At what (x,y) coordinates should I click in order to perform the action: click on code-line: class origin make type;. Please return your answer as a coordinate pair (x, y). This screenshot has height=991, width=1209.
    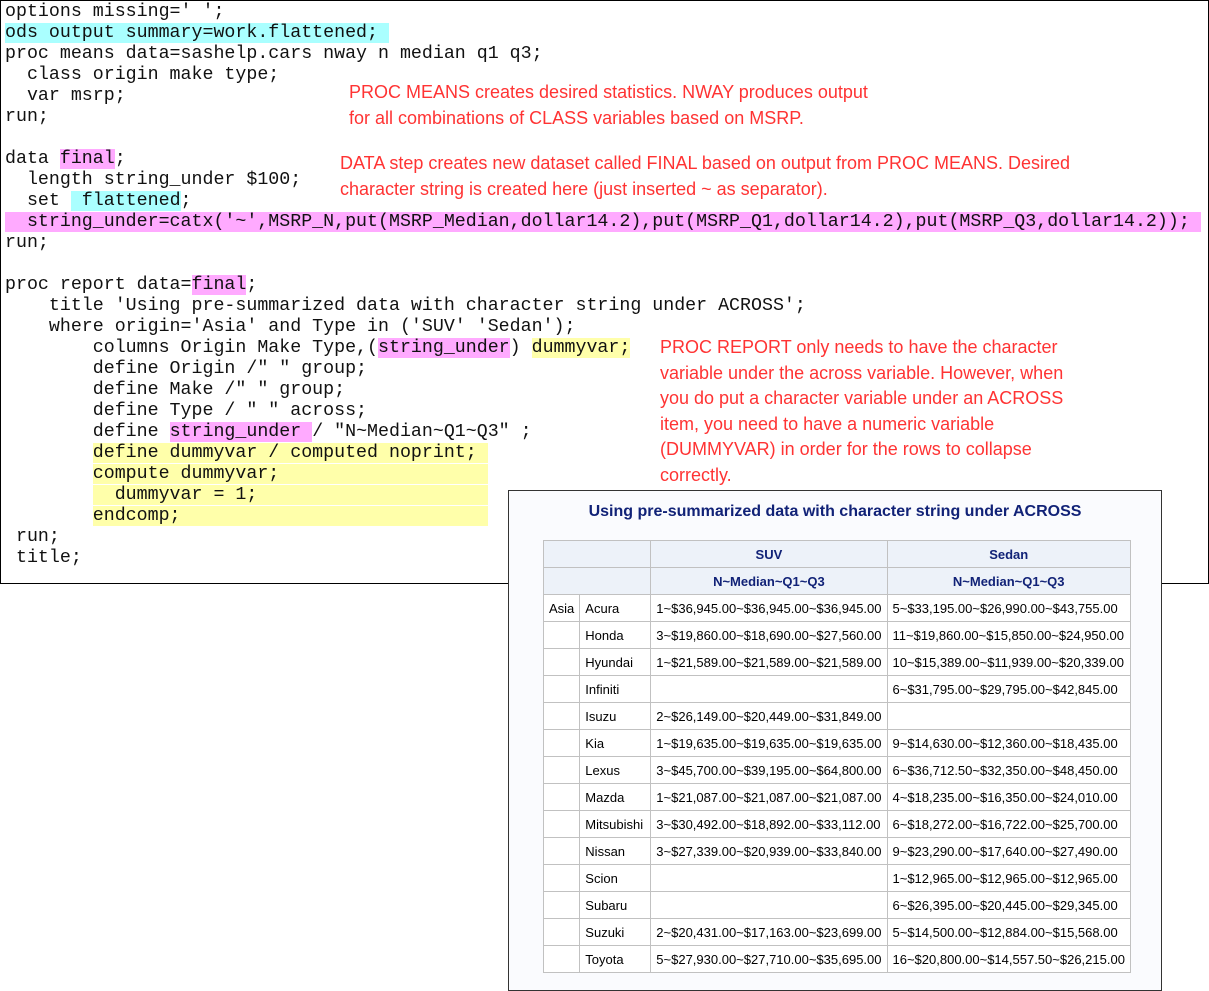
    Looking at the image, I should click on (142, 75).